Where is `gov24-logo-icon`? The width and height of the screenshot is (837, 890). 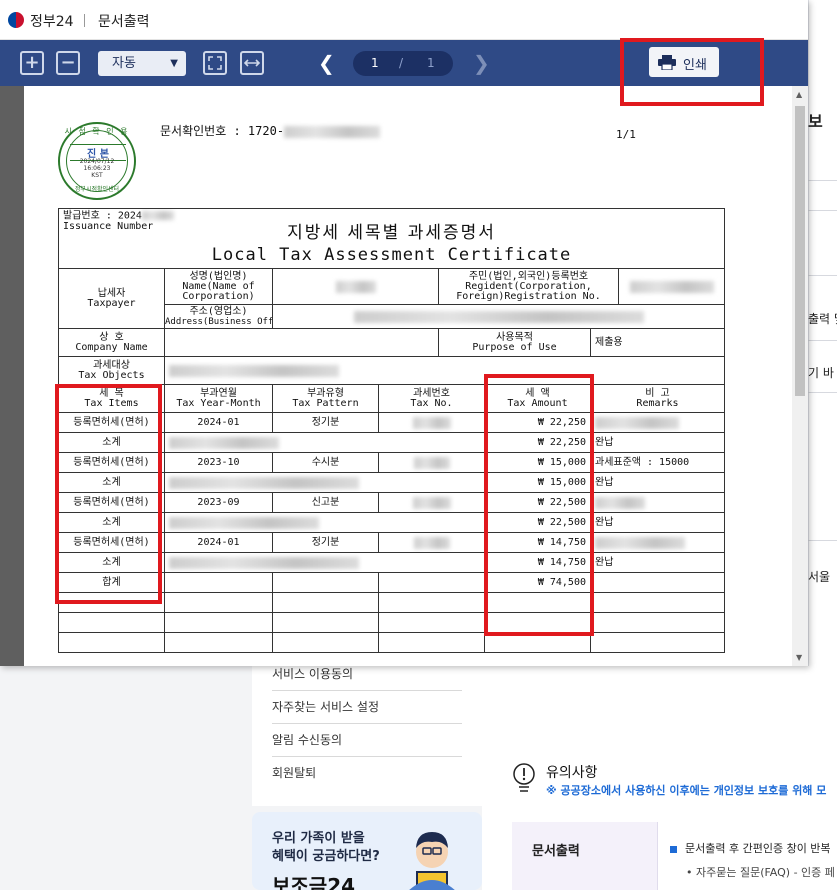
gov24-logo-icon is located at coordinates (16, 20).